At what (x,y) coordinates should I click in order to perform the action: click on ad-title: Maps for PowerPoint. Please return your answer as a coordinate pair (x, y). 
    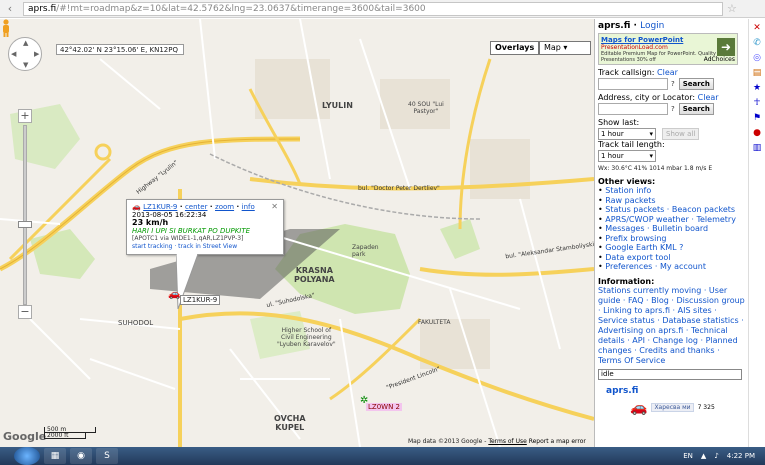
    Looking at the image, I should click on (668, 40).